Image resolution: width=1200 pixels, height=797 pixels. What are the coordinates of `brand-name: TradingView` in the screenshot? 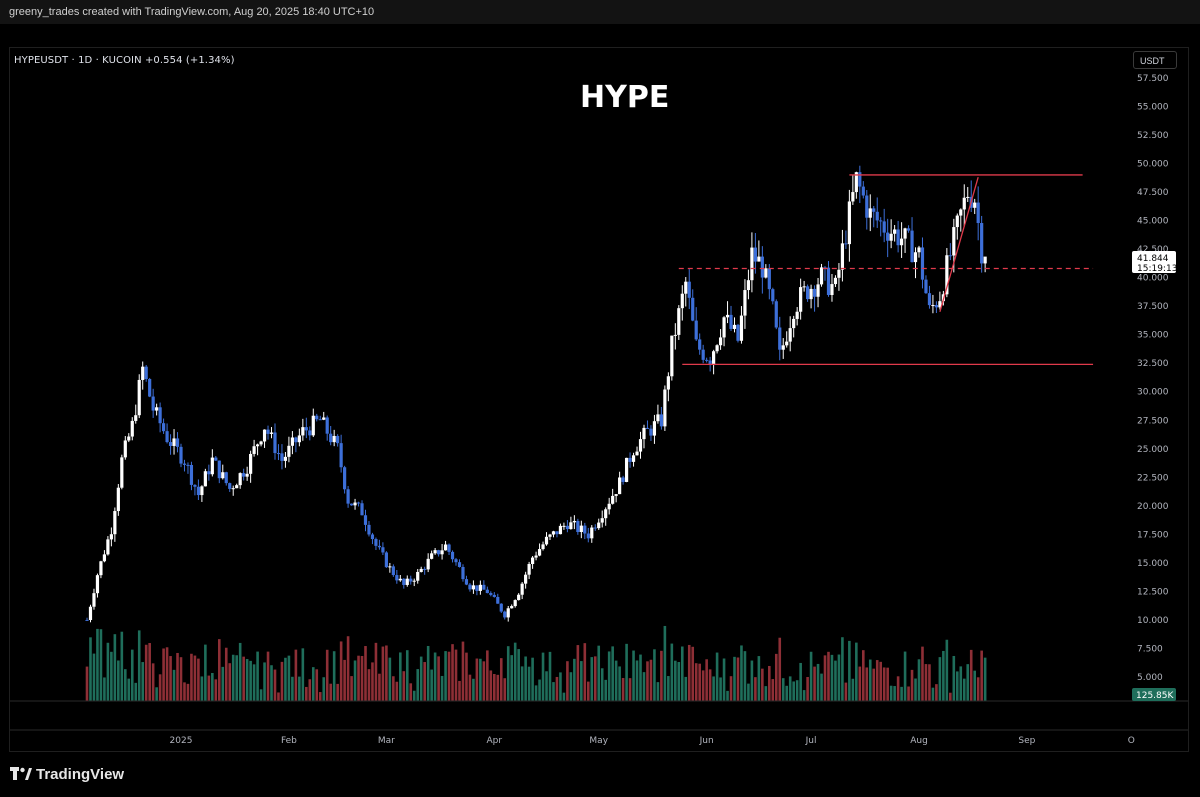 It's located at (80, 774).